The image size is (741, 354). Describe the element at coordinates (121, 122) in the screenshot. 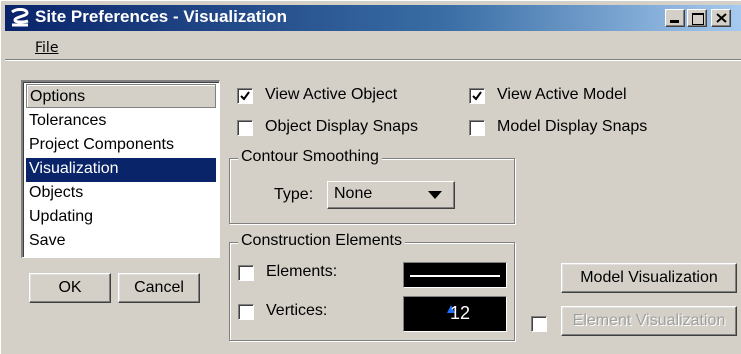

I see `list-item-tolerances: Tolerances` at that location.